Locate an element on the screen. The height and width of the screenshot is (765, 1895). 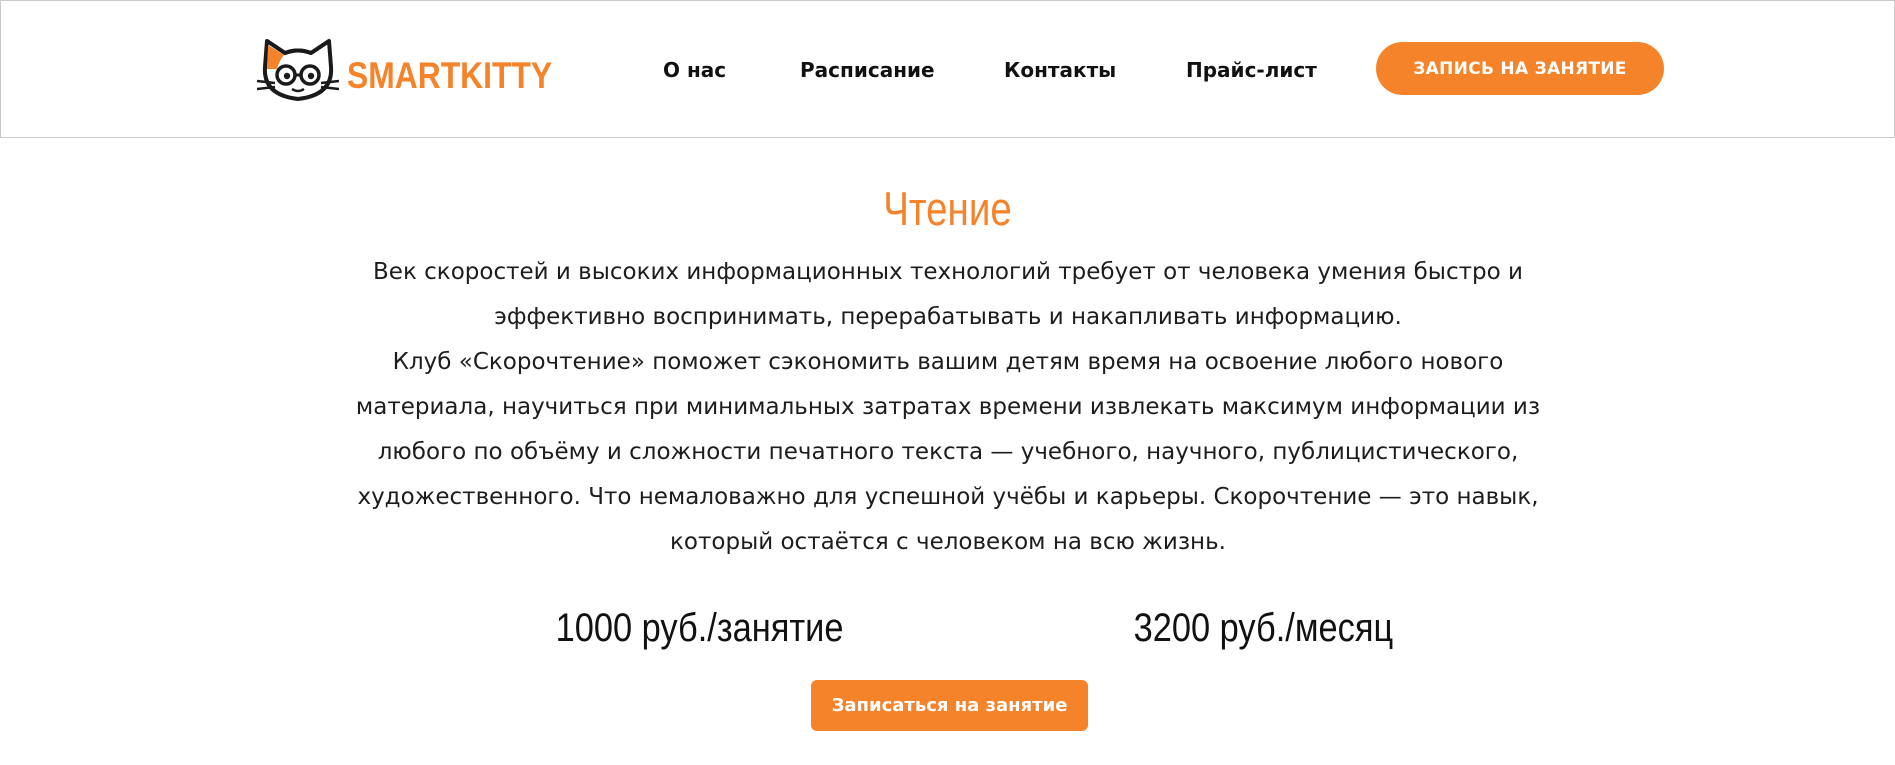
nav-item-price-list: Прайс-лист is located at coordinates (1251, 70).